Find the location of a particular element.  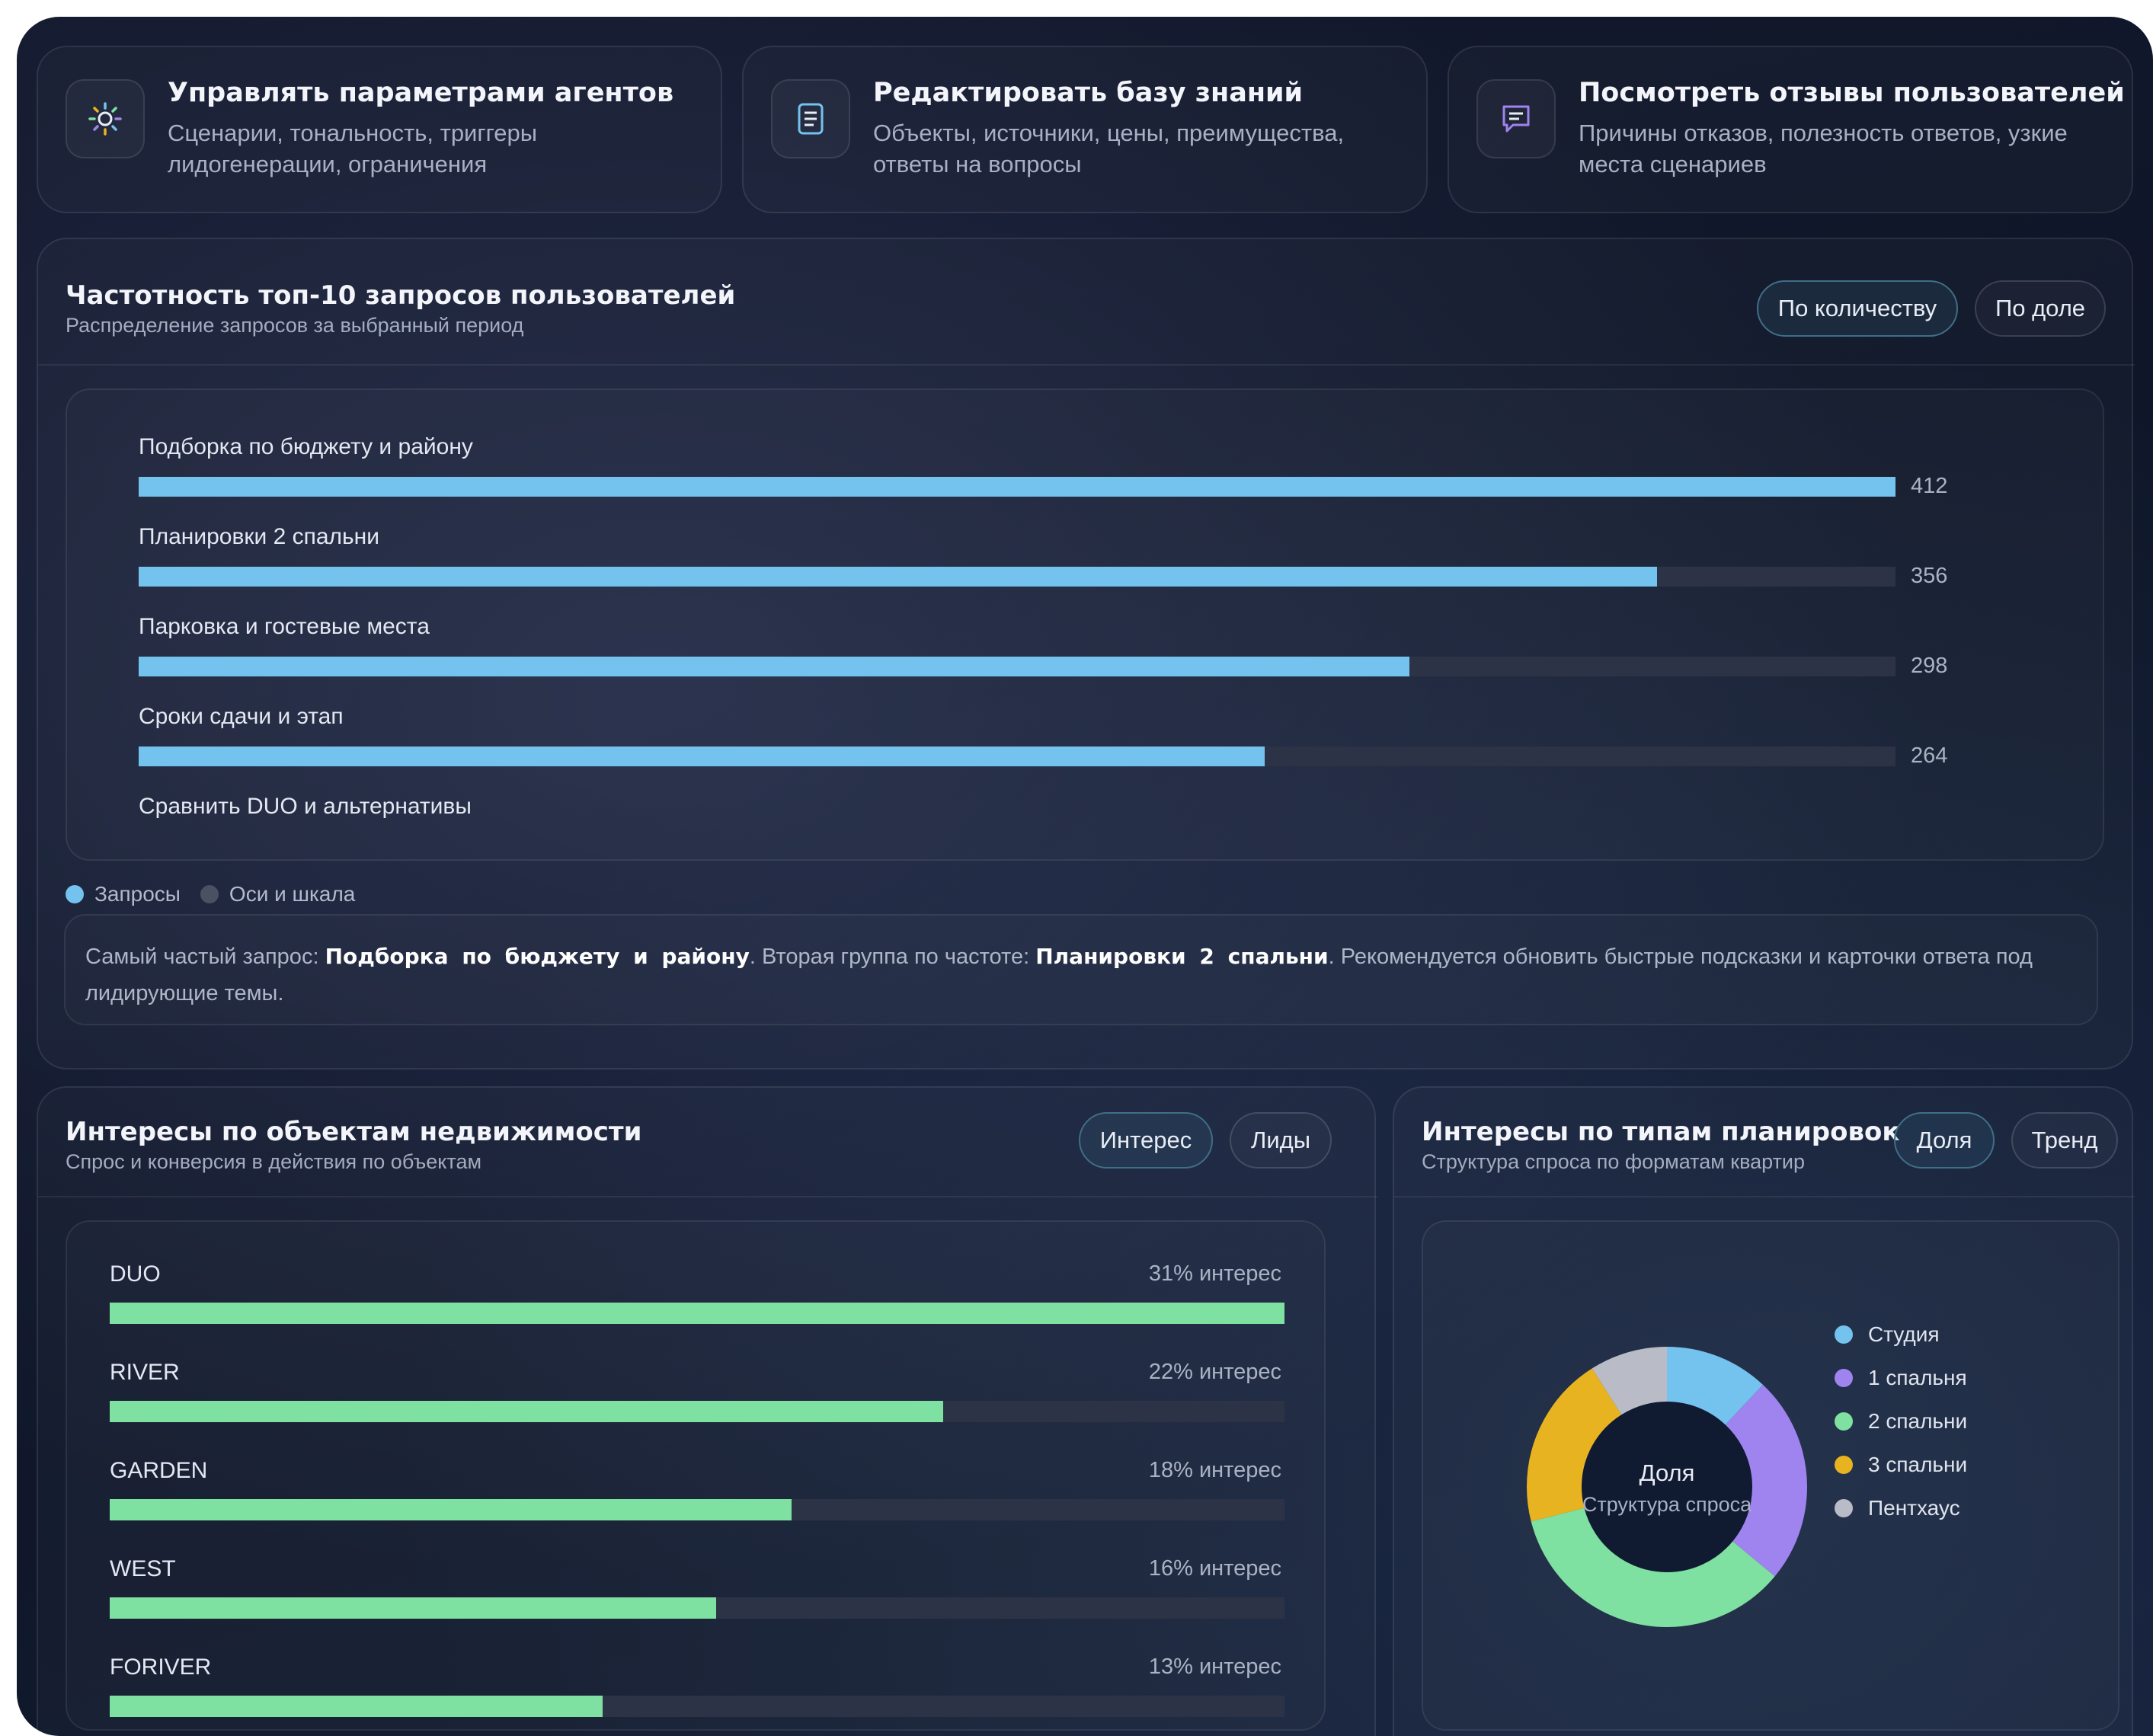

panel-title: Интересы по объектам недвижимости is located at coordinates (354, 1132).